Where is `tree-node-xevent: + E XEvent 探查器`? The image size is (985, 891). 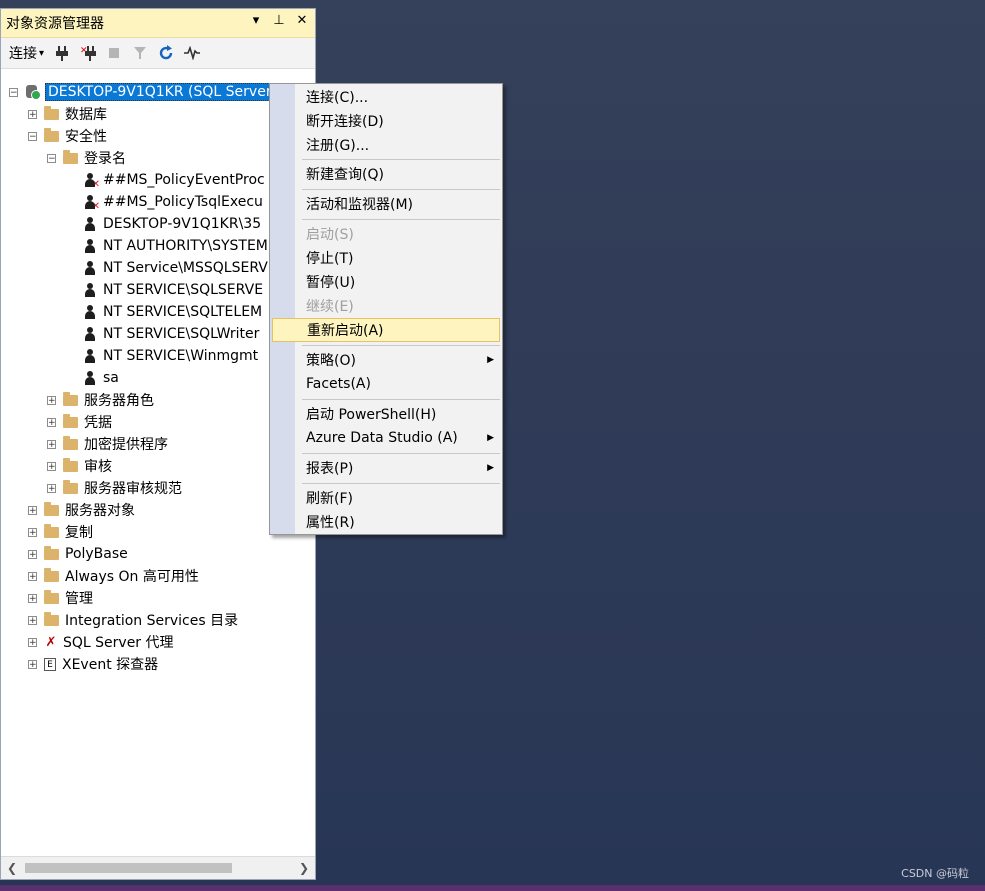
tree-node-xevent: + E XEvent 探查器 is located at coordinates (93, 664).